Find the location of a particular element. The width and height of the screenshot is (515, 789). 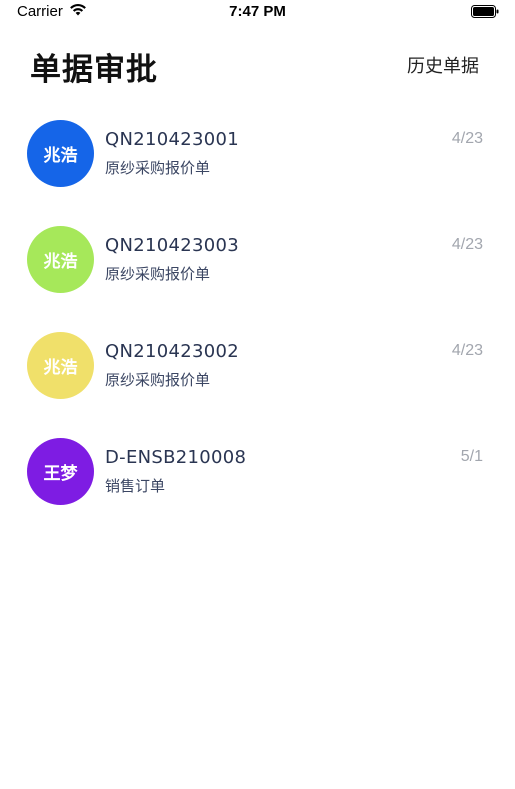

avatar: 王梦 is located at coordinates (60, 471).